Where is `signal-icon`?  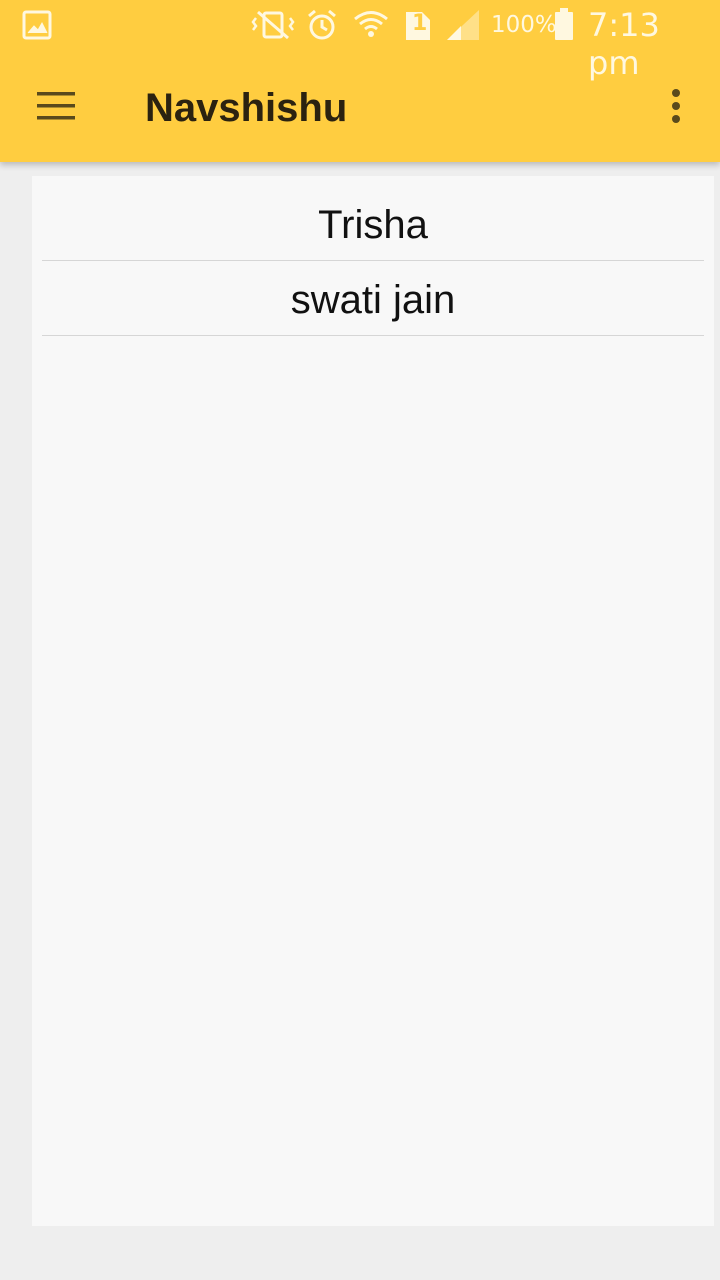
signal-icon is located at coordinates (463, 25).